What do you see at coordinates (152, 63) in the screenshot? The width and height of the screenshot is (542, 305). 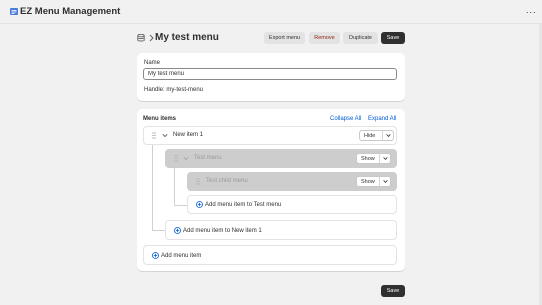 I see `name-label: Name` at bounding box center [152, 63].